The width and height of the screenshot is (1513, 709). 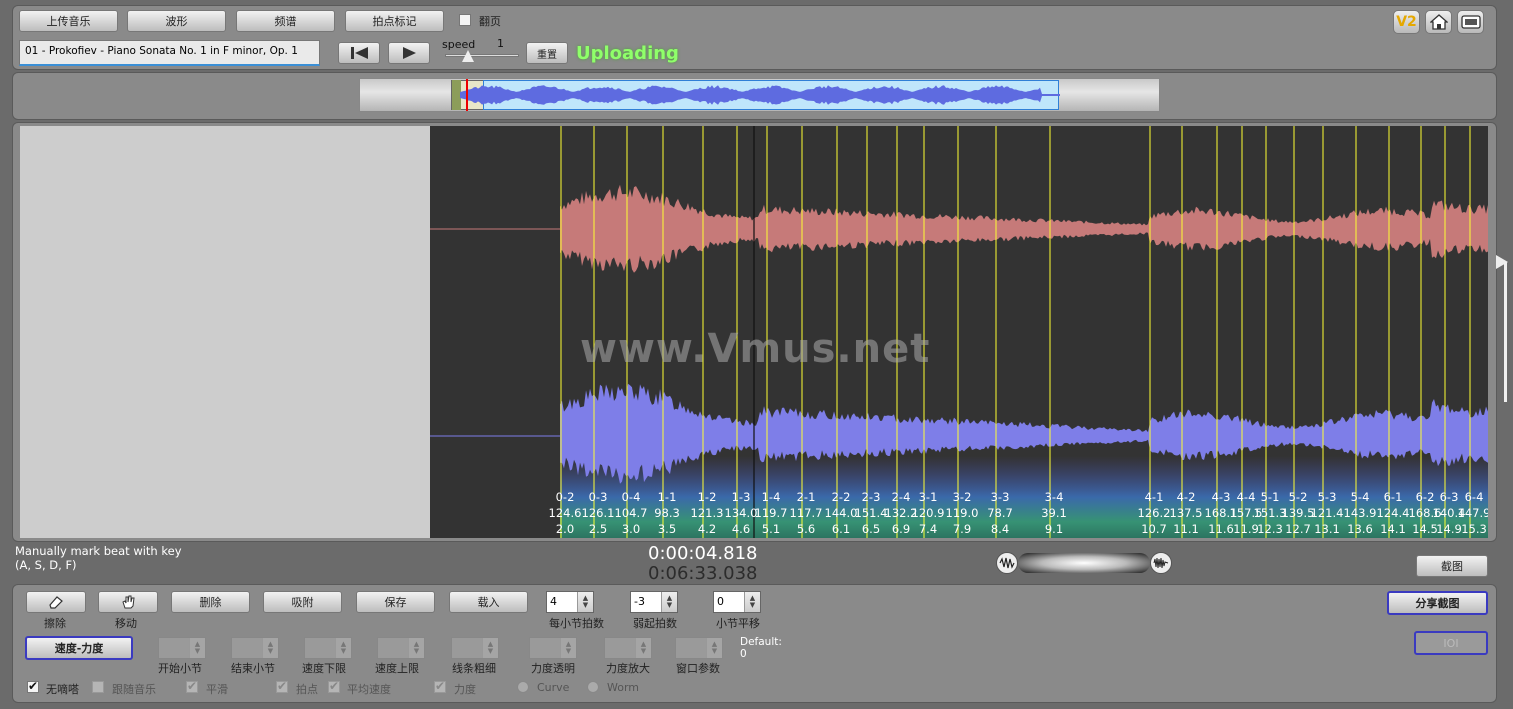 I want to click on beat-tempo-label: 126.1, so click(x=598, y=513).